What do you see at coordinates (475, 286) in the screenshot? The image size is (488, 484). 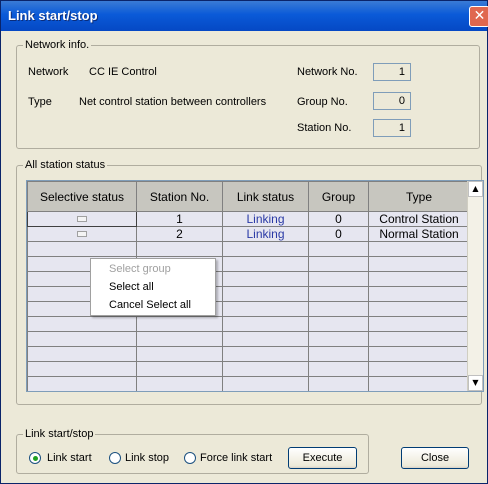 I see `vertical-scrollbar: ▲ ▼` at bounding box center [475, 286].